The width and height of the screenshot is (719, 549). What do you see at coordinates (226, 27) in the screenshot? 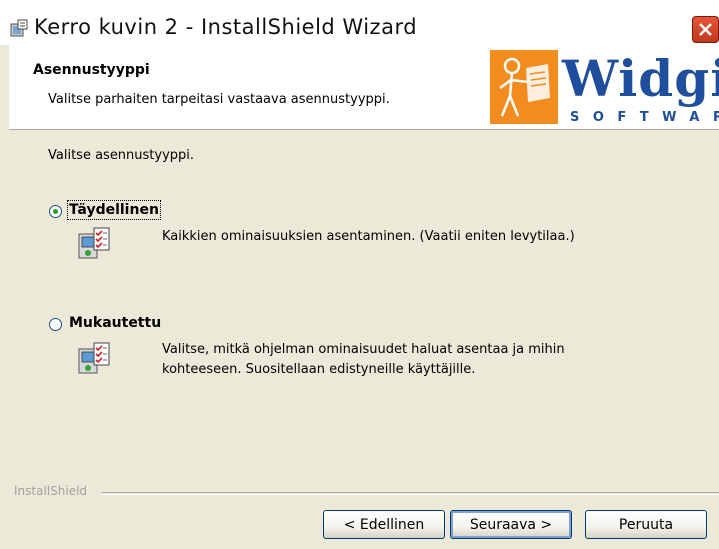
I see `window-title: Kerro kuvin 2 - InstallShield Wizard` at bounding box center [226, 27].